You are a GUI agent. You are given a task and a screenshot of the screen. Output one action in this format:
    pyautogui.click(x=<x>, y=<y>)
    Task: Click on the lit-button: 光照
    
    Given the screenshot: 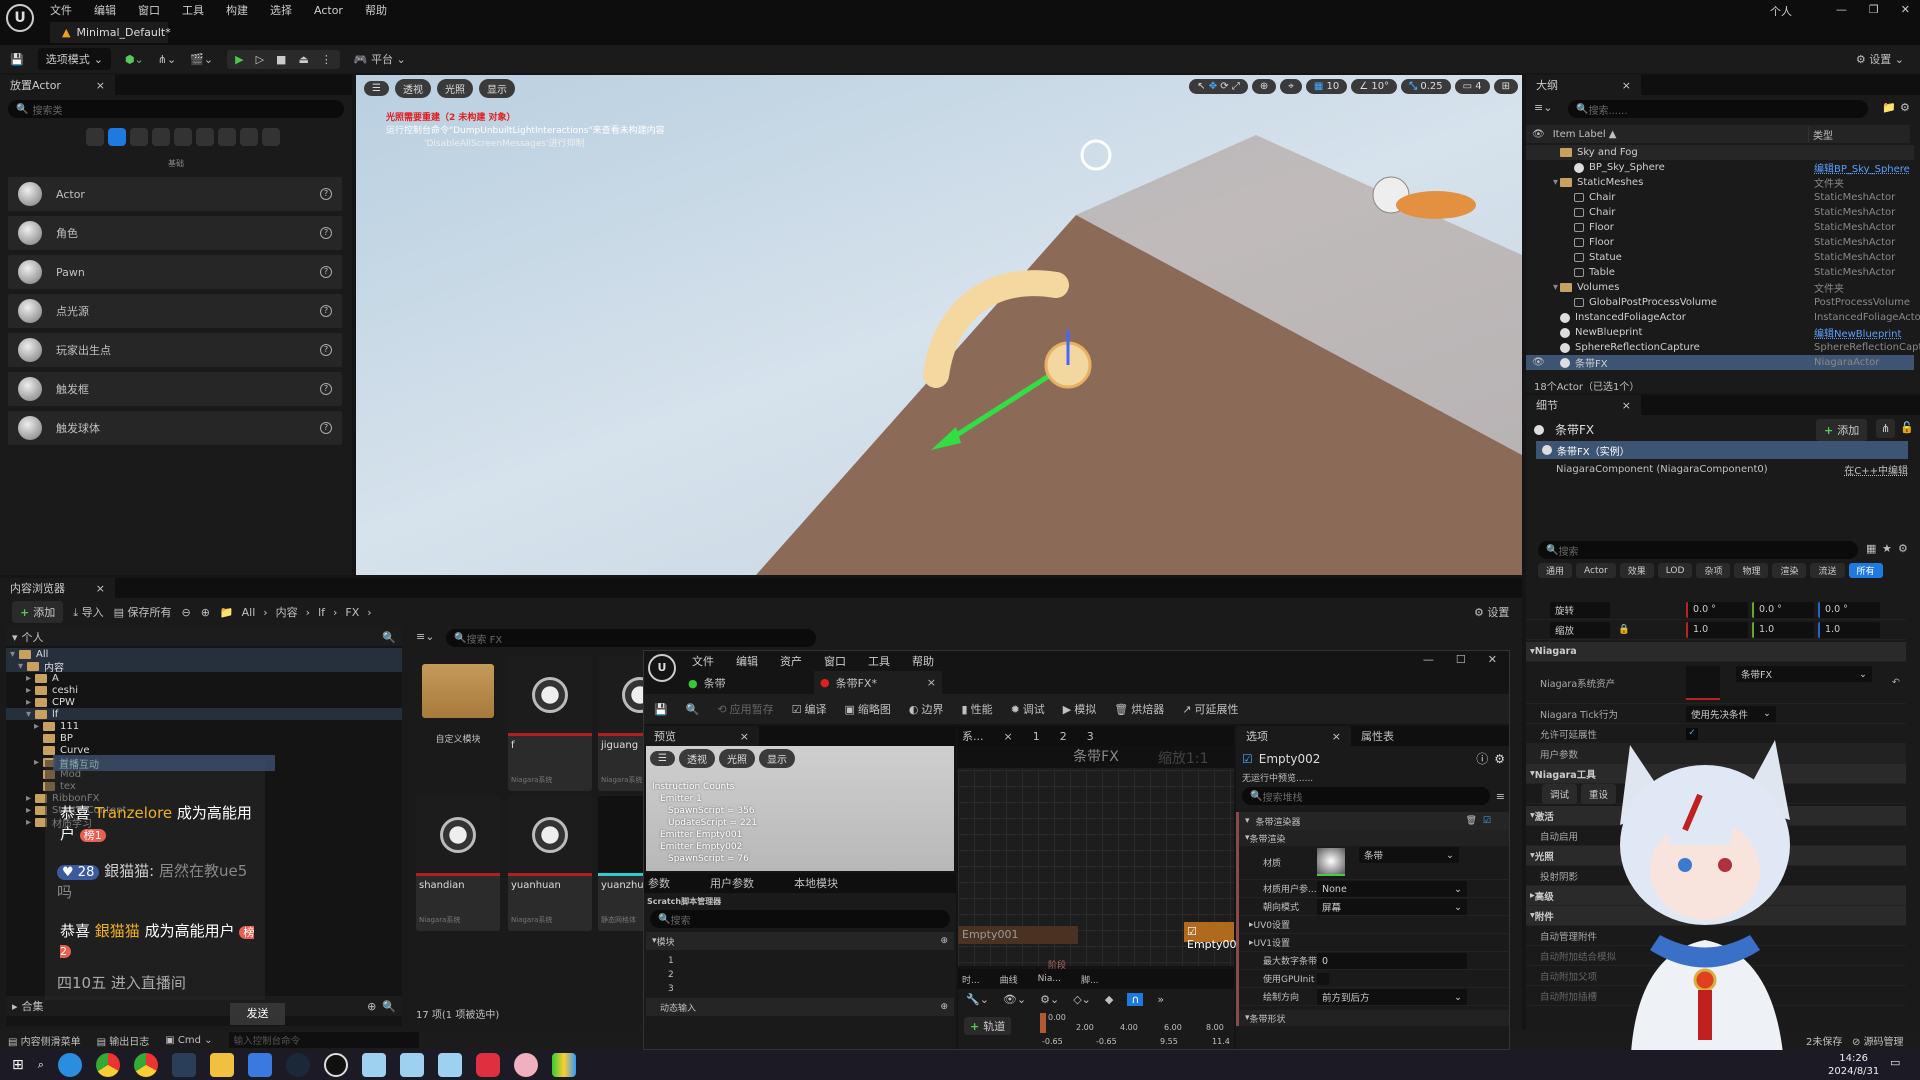 What is the action you would take?
    pyautogui.click(x=736, y=758)
    